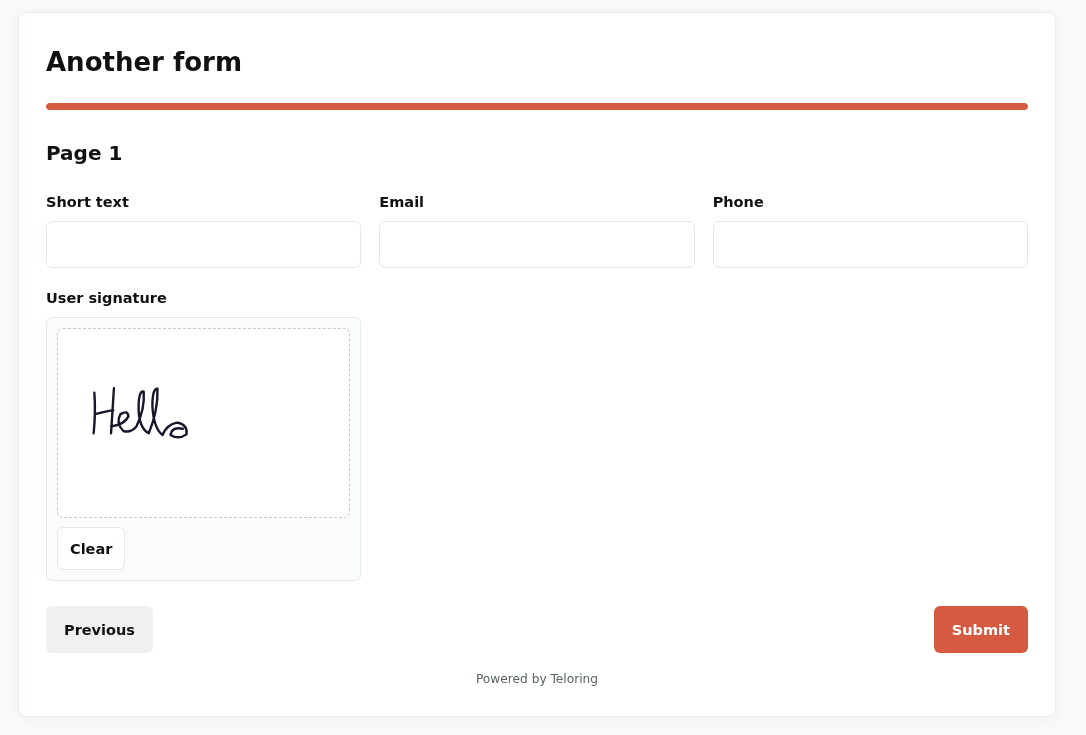  I want to click on signature-canvas, so click(204, 423).